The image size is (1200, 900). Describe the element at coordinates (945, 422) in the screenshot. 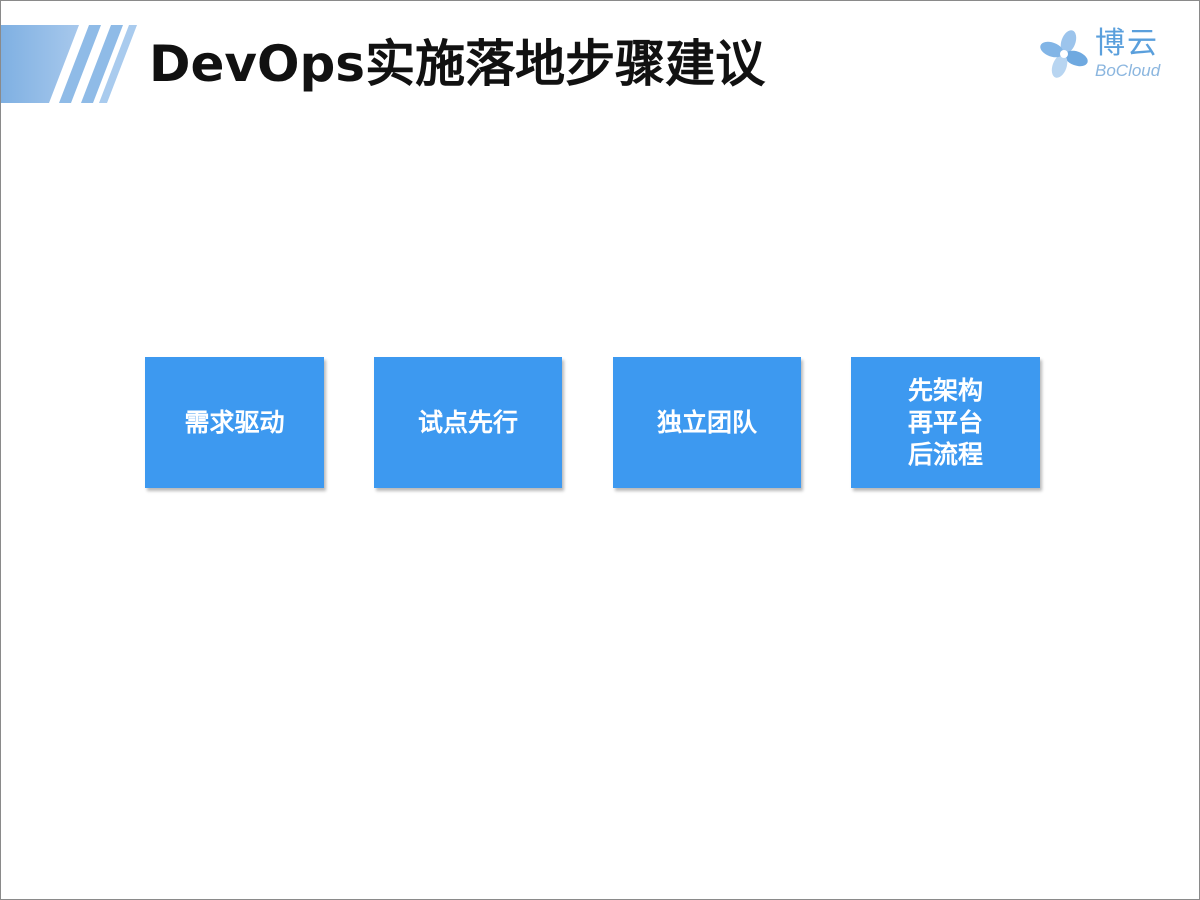

I see `step-box-architecture-platform-process: 先架构 再平台 后流程` at that location.